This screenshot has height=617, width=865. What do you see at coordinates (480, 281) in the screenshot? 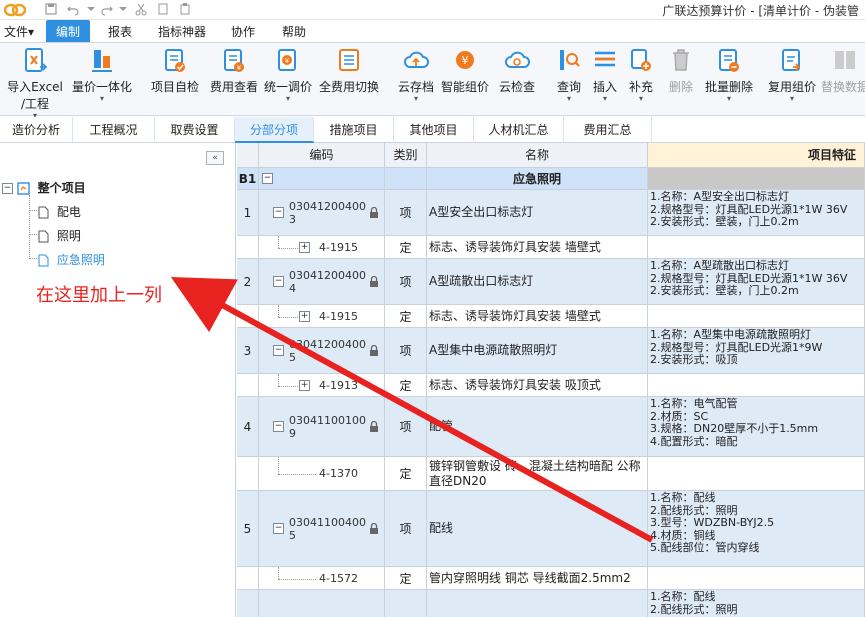
I see `row-name: A型疏散出口标志灯` at bounding box center [480, 281].